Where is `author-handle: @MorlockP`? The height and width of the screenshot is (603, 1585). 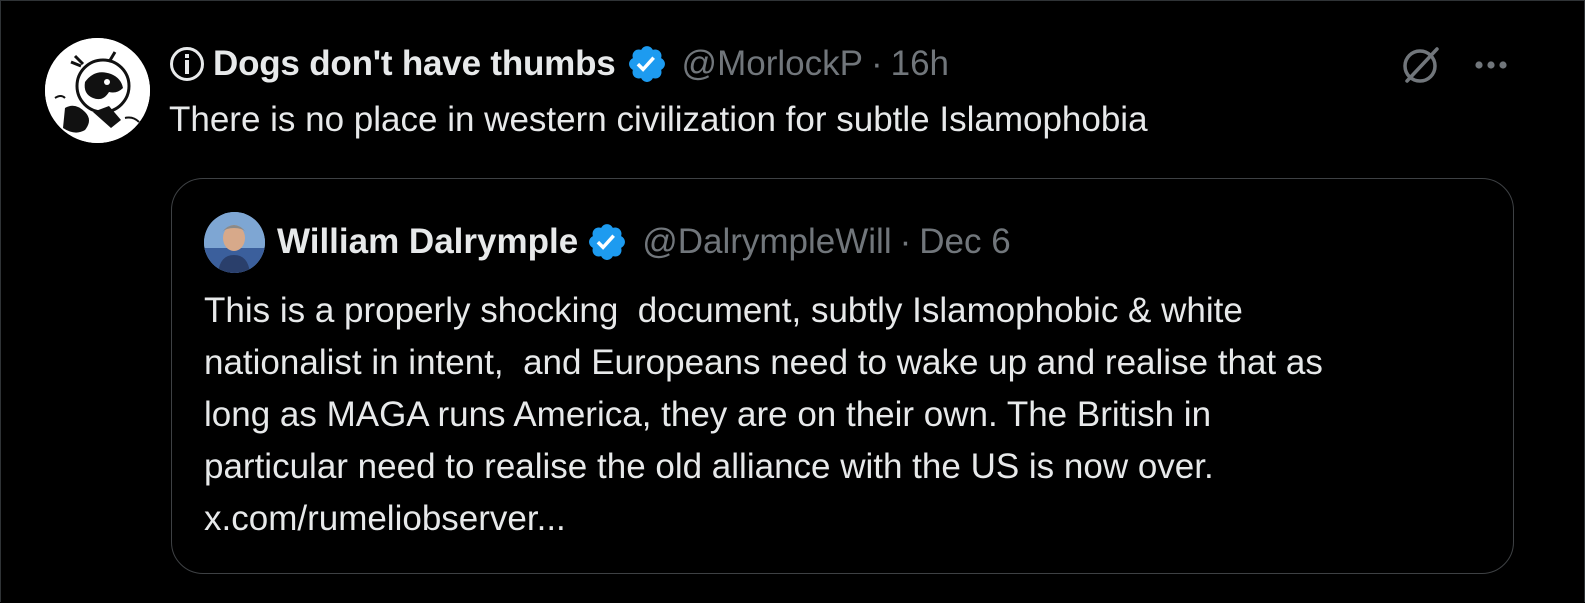
author-handle: @MorlockP is located at coordinates (772, 64).